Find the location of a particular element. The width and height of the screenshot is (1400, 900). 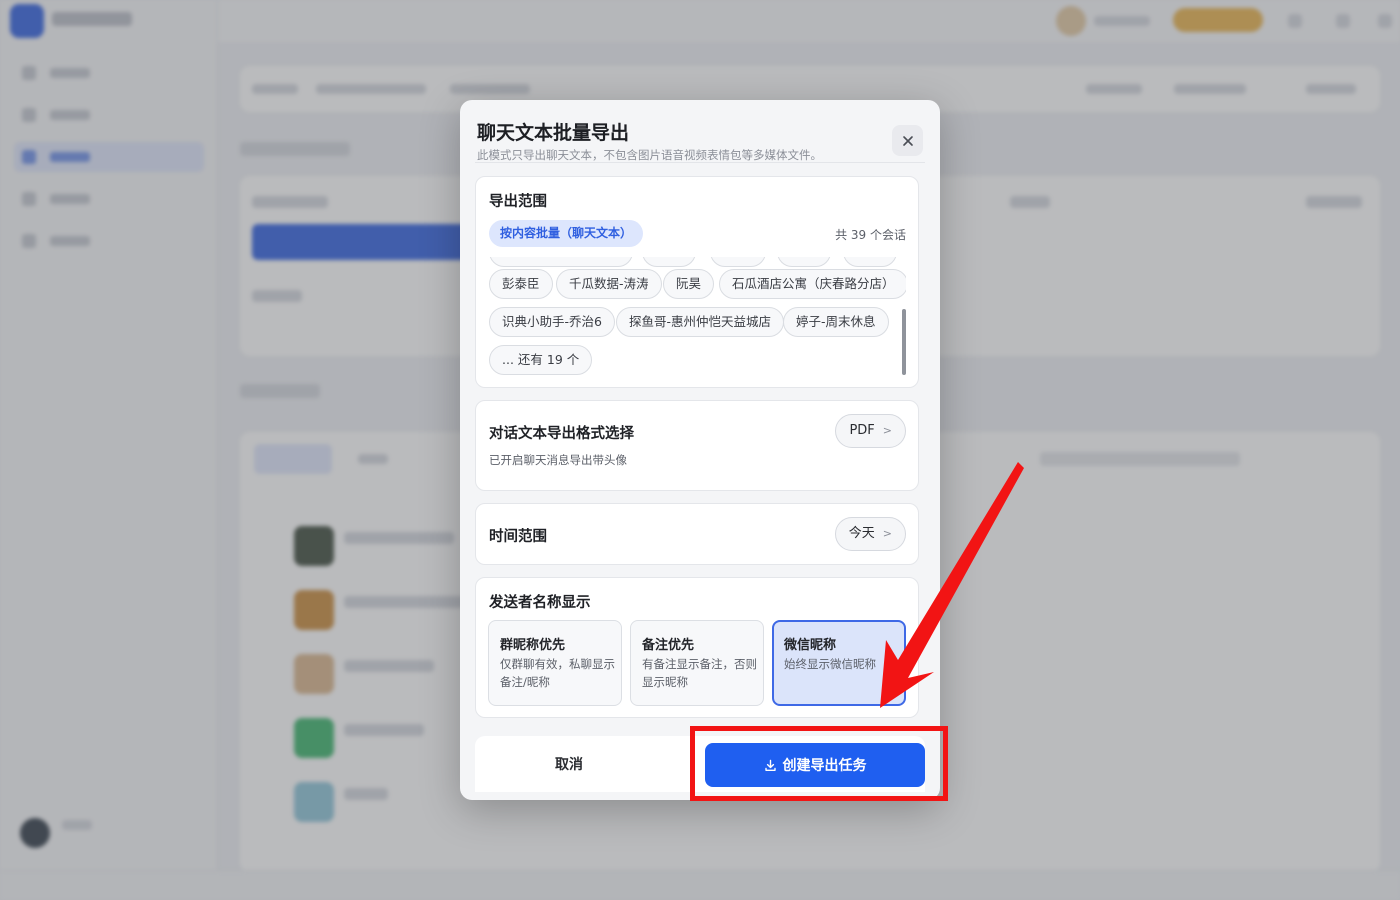

session-chip: 探鱼哥-惠州仲恺天益城店 is located at coordinates (700, 322).